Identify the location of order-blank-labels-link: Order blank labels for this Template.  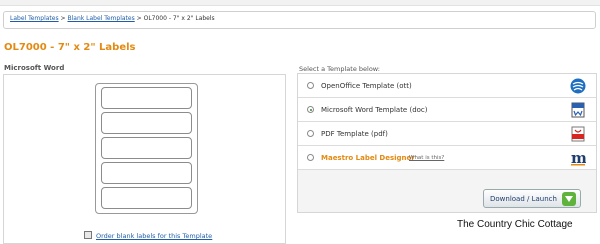
(148, 235).